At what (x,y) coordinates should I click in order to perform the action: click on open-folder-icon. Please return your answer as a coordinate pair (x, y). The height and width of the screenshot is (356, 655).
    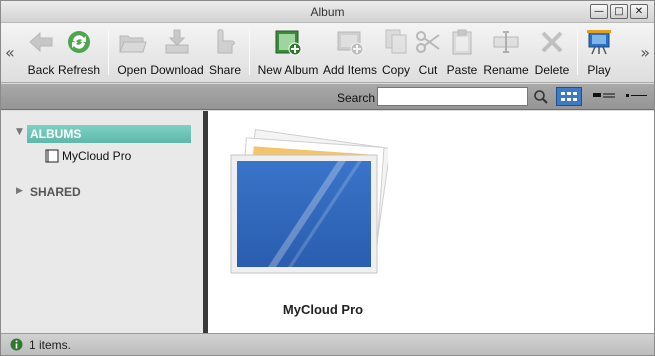
    Looking at the image, I should click on (133, 44).